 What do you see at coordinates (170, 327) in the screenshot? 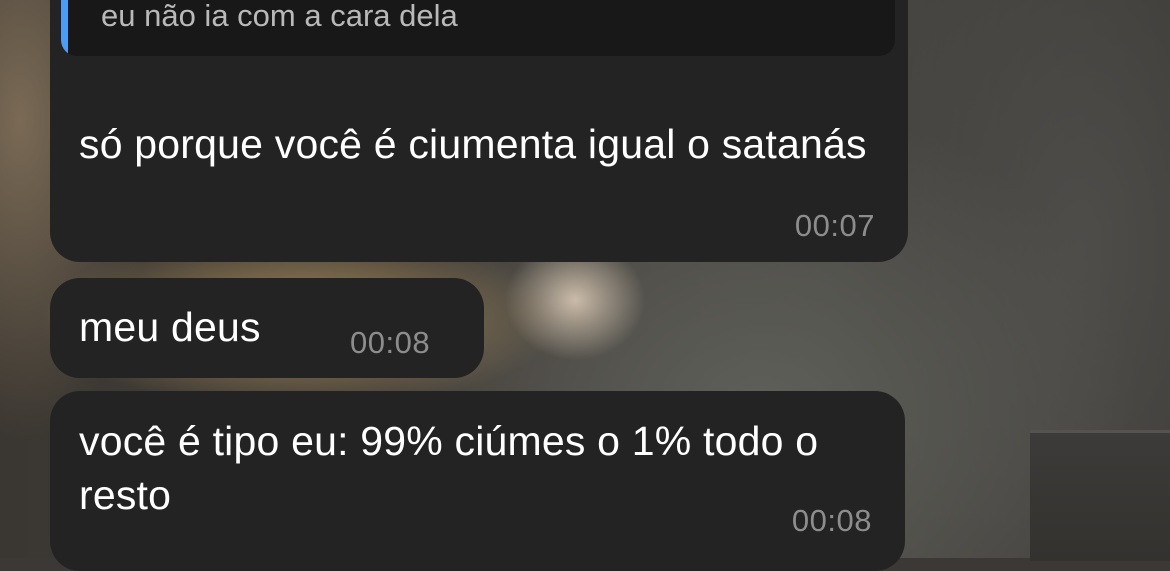
I see `message-text: meu deus` at bounding box center [170, 327].